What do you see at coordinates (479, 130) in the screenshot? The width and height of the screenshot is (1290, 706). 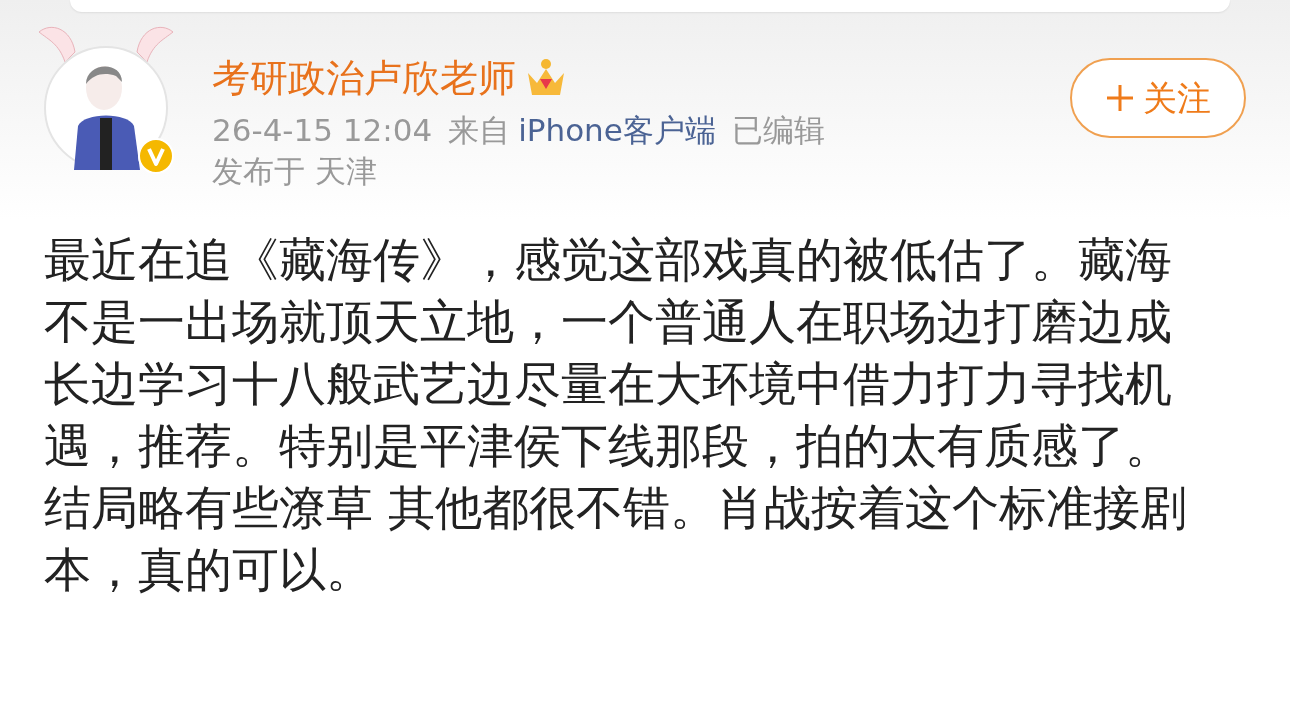 I see `source-prefix: 来自` at bounding box center [479, 130].